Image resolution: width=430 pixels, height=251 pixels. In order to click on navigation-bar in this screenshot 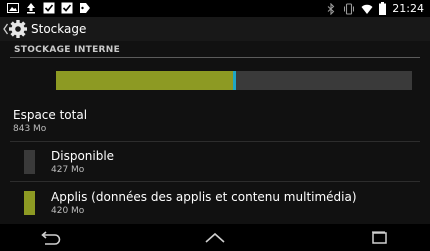, I will do `click(215, 237)`.